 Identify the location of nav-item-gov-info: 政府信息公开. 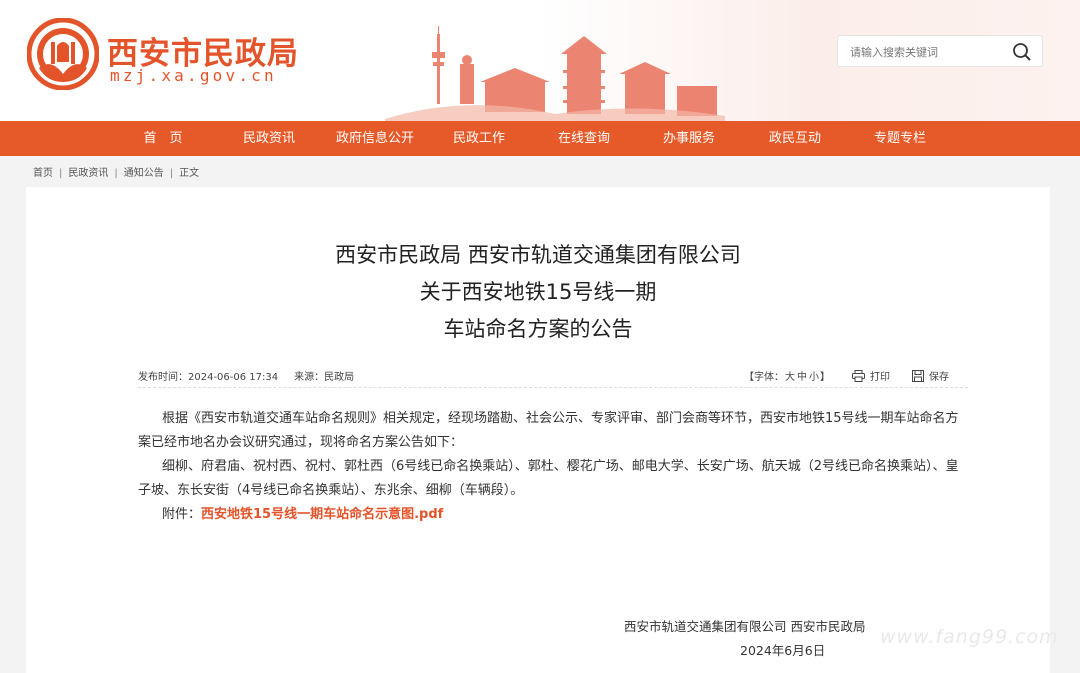
(375, 138).